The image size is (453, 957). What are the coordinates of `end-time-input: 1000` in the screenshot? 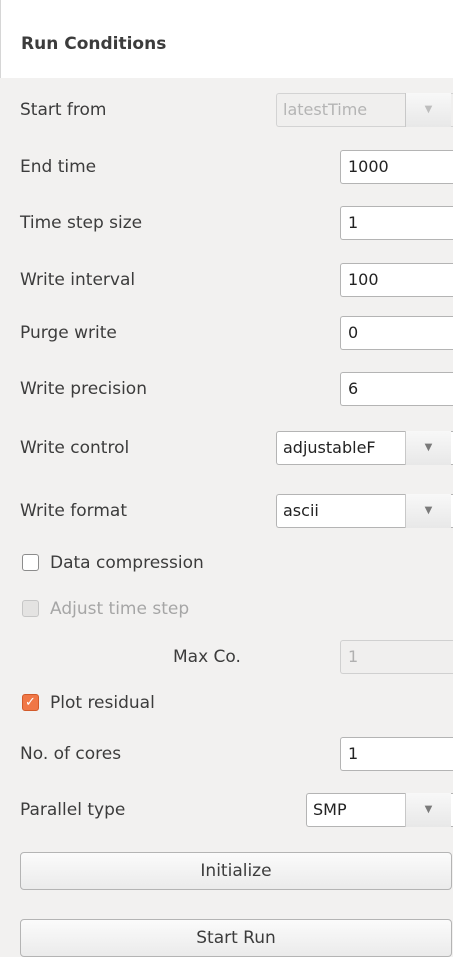 It's located at (396, 167).